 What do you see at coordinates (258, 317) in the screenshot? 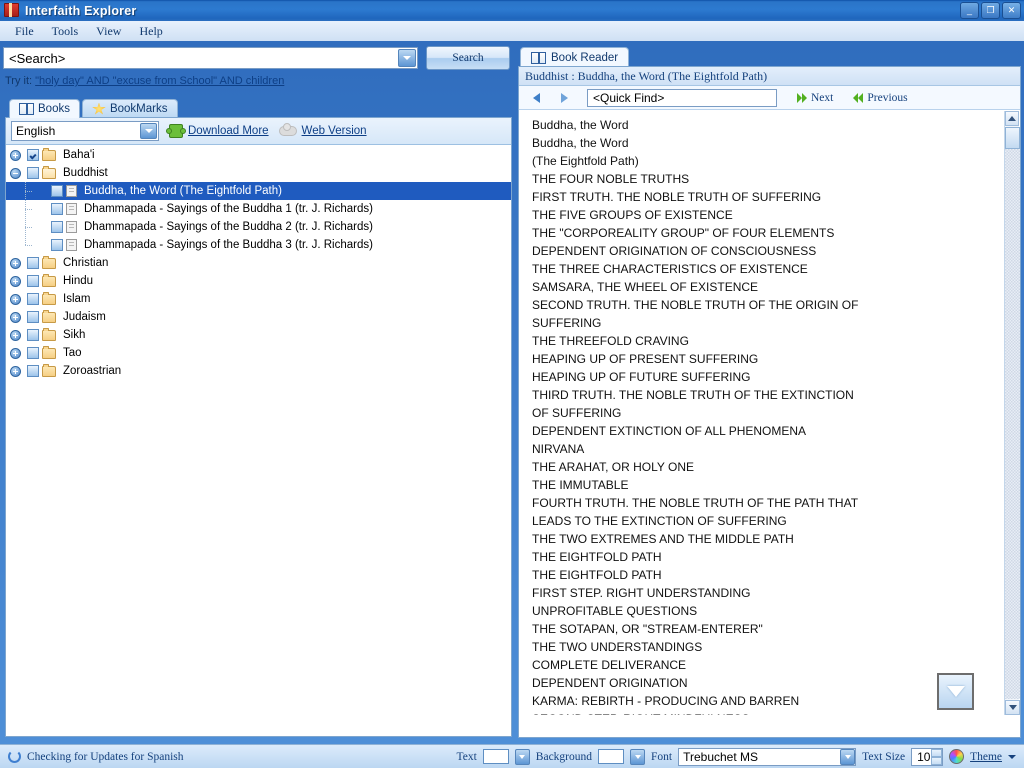
I see `tree-item: Judaism` at bounding box center [258, 317].